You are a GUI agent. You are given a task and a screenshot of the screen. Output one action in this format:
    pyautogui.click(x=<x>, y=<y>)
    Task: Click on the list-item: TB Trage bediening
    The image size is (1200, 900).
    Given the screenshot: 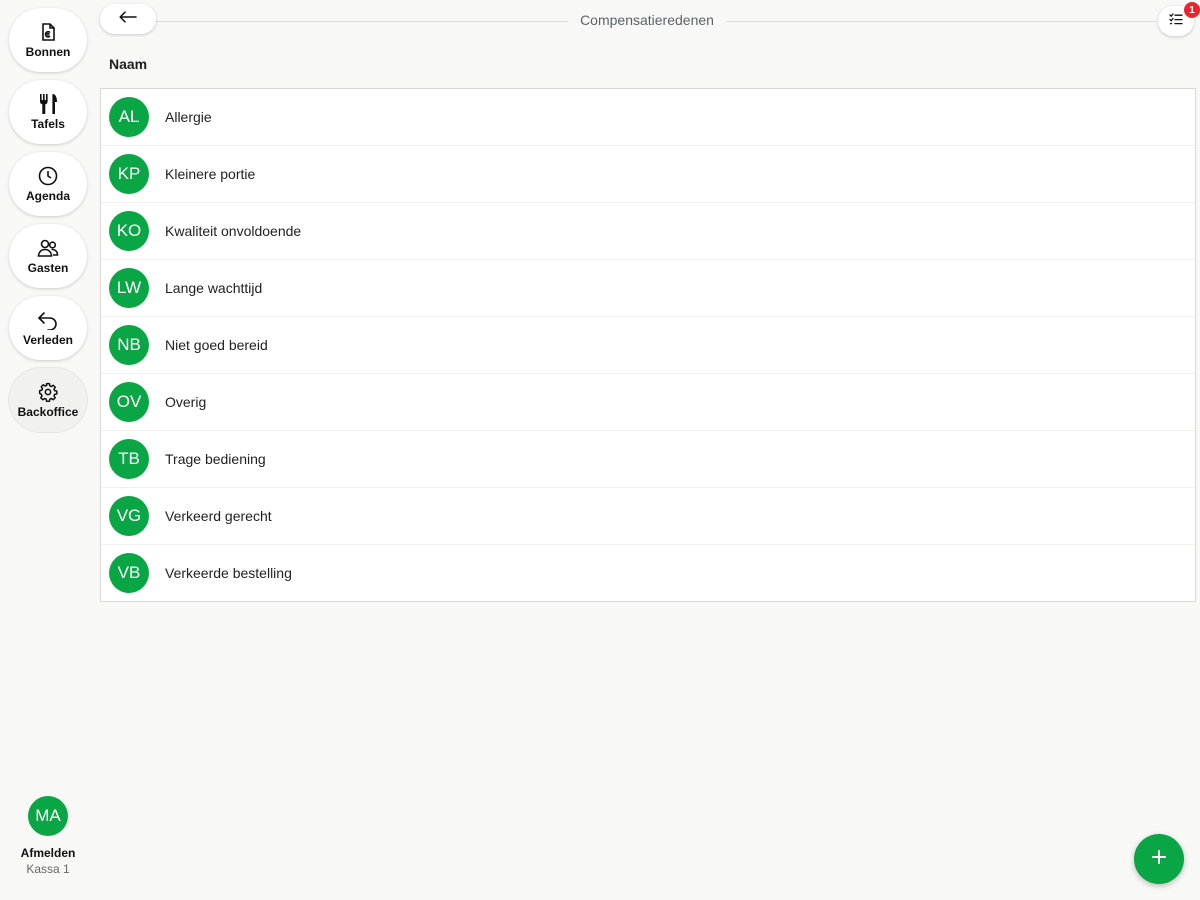 What is the action you would take?
    pyautogui.click(x=648, y=458)
    